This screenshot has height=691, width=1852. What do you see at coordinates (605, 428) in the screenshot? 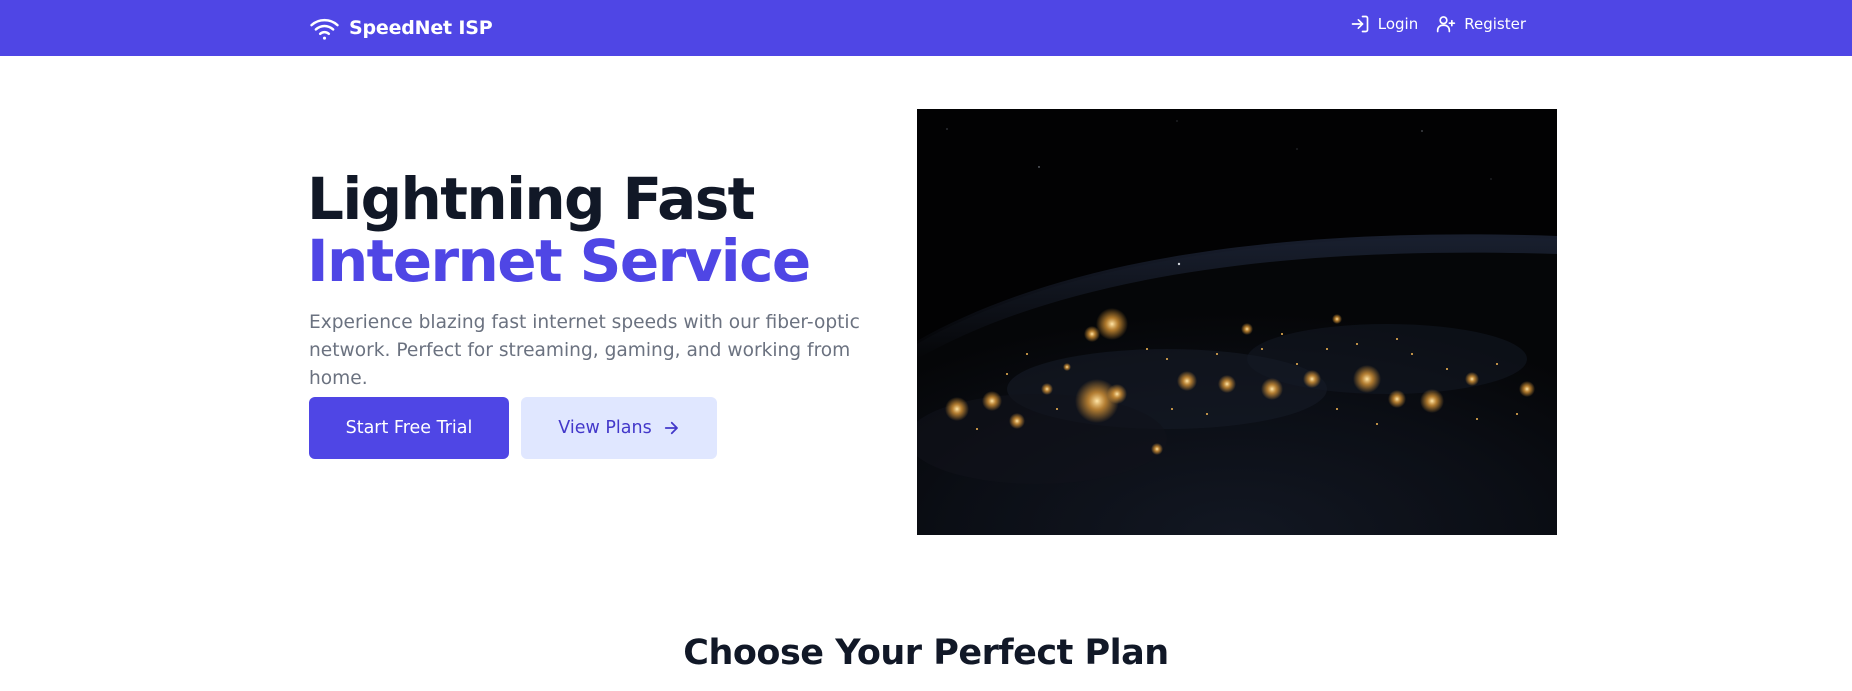
I see `view-plans-label: View Plans` at bounding box center [605, 428].